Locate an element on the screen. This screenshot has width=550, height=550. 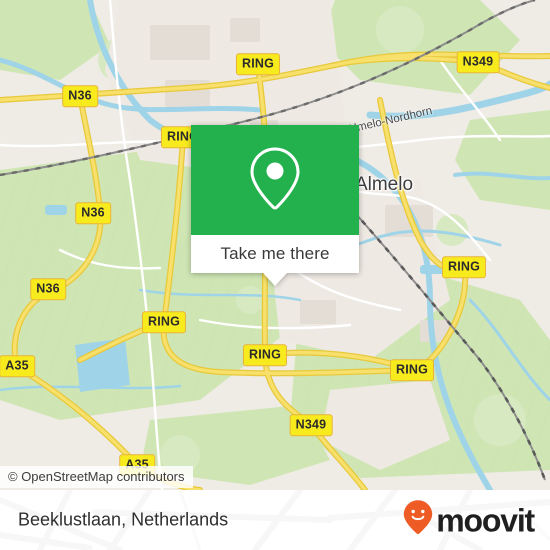
moovit-pin-icon is located at coordinates (418, 520).